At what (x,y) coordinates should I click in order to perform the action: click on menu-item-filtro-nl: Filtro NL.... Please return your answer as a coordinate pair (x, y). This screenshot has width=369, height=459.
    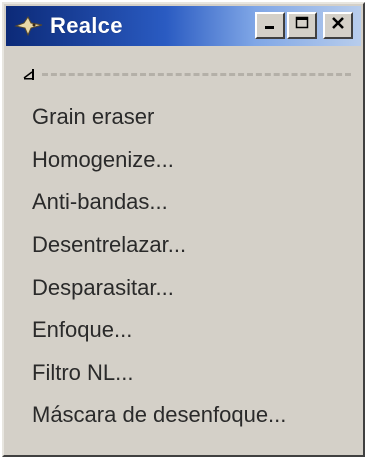
    Looking at the image, I should click on (183, 373).